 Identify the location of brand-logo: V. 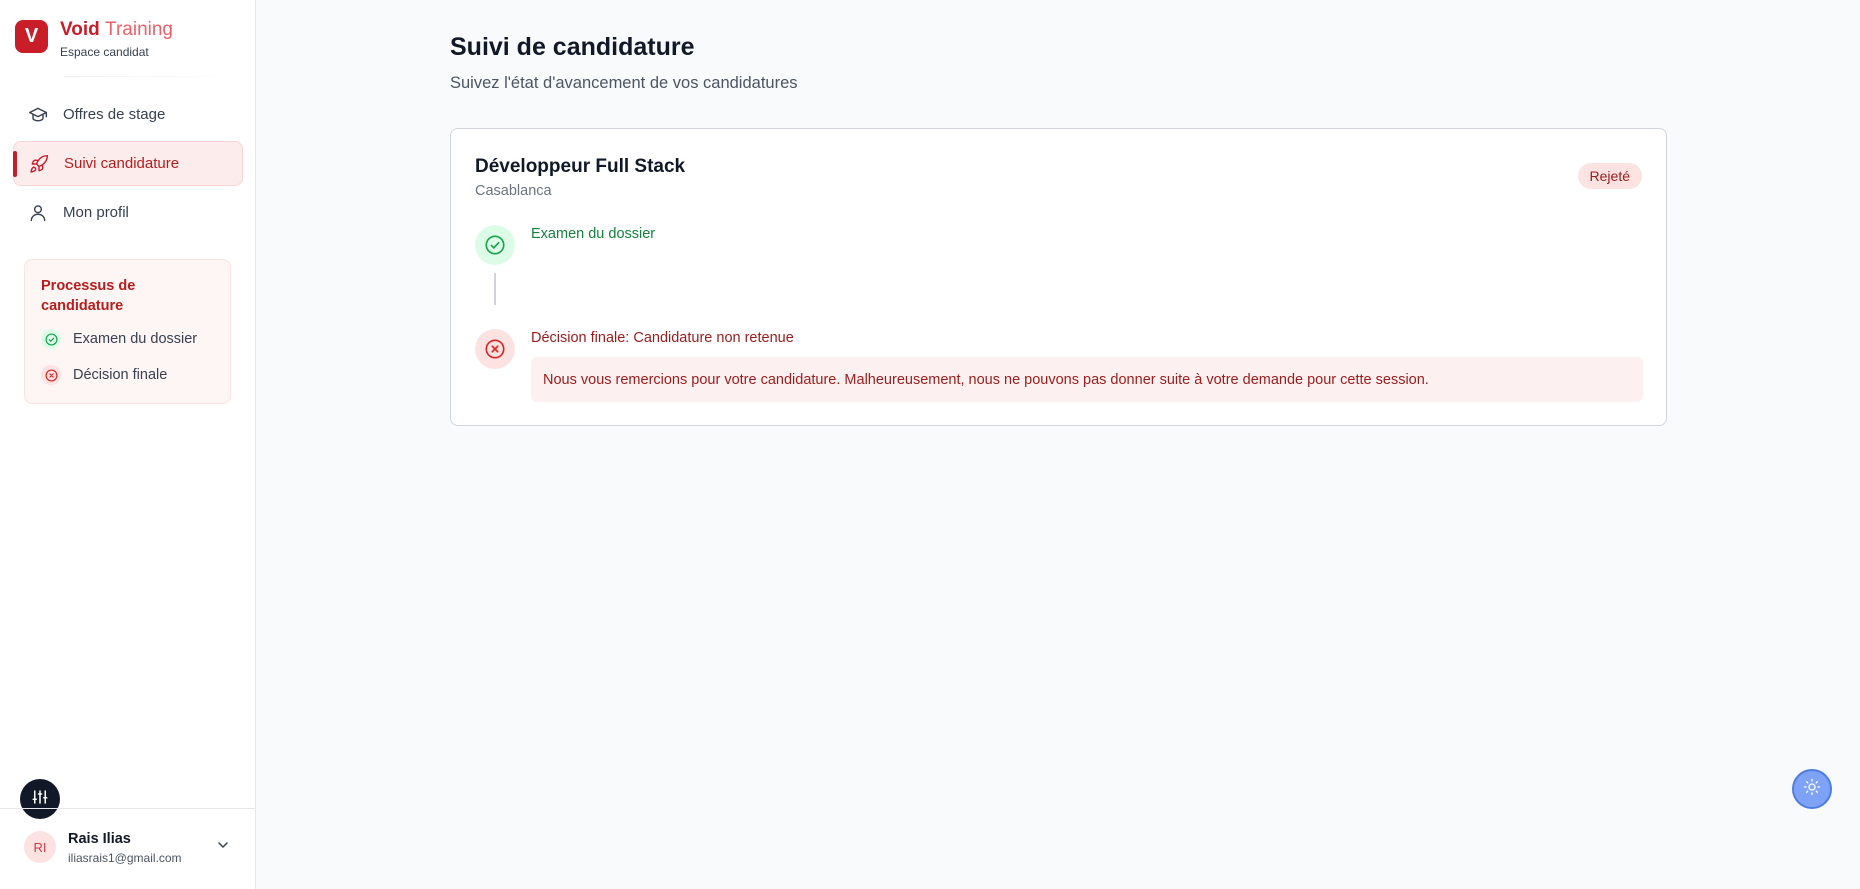
(31, 36).